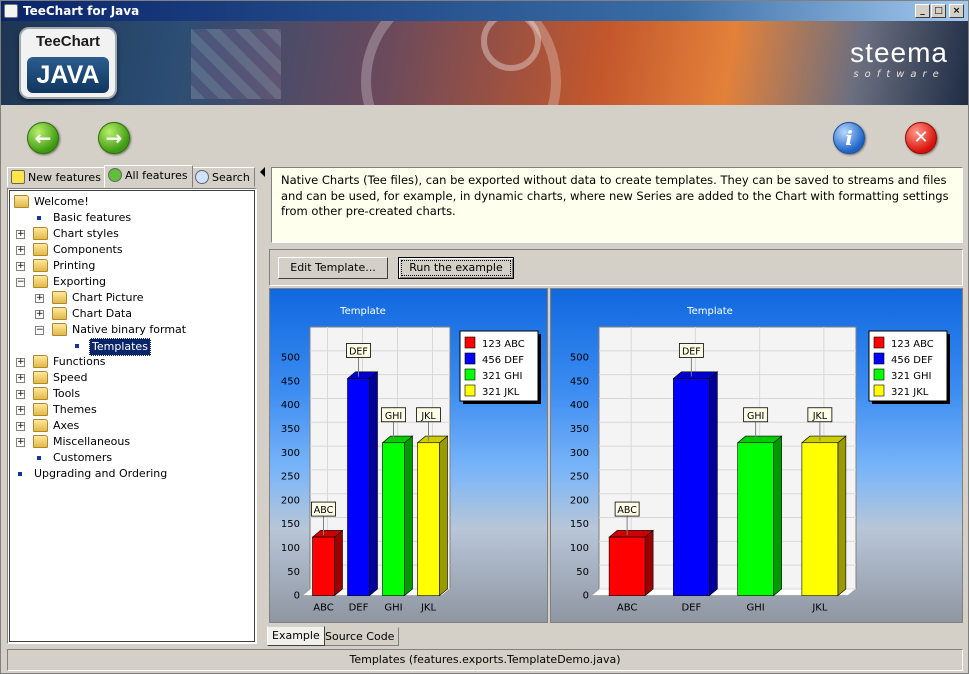  Describe the element at coordinates (43, 138) in the screenshot. I see `back-arrow-icon: ←` at that location.